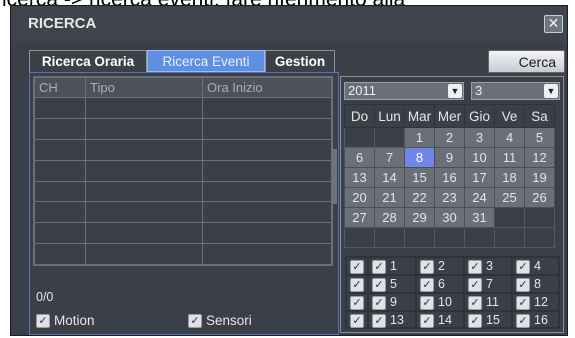 The width and height of the screenshot is (575, 338). What do you see at coordinates (539, 157) in the screenshot?
I see `calendar-day: 12` at bounding box center [539, 157].